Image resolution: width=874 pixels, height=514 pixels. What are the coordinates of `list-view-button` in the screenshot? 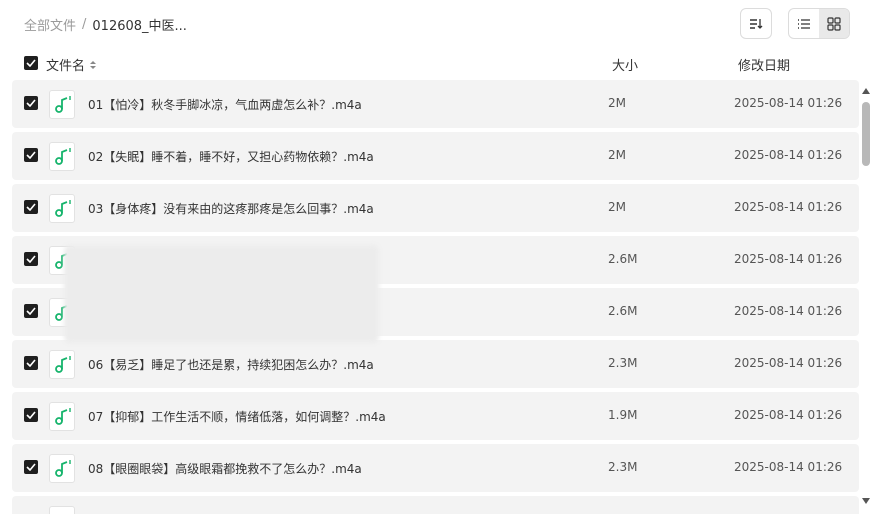 It's located at (804, 23).